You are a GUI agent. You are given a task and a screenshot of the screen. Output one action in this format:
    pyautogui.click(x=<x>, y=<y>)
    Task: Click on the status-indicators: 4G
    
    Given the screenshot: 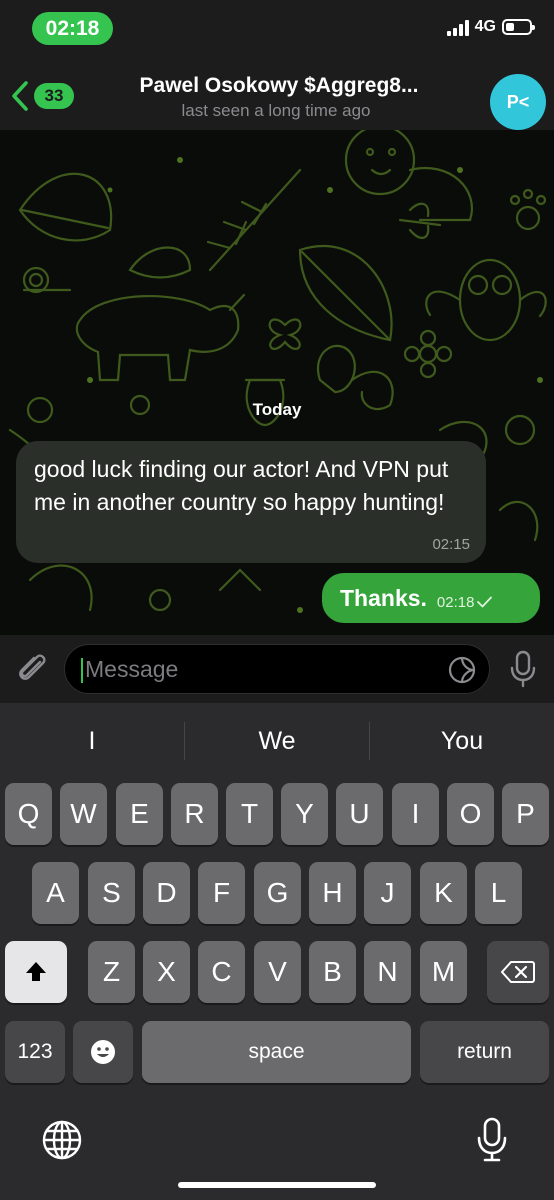 What is the action you would take?
    pyautogui.click(x=490, y=27)
    